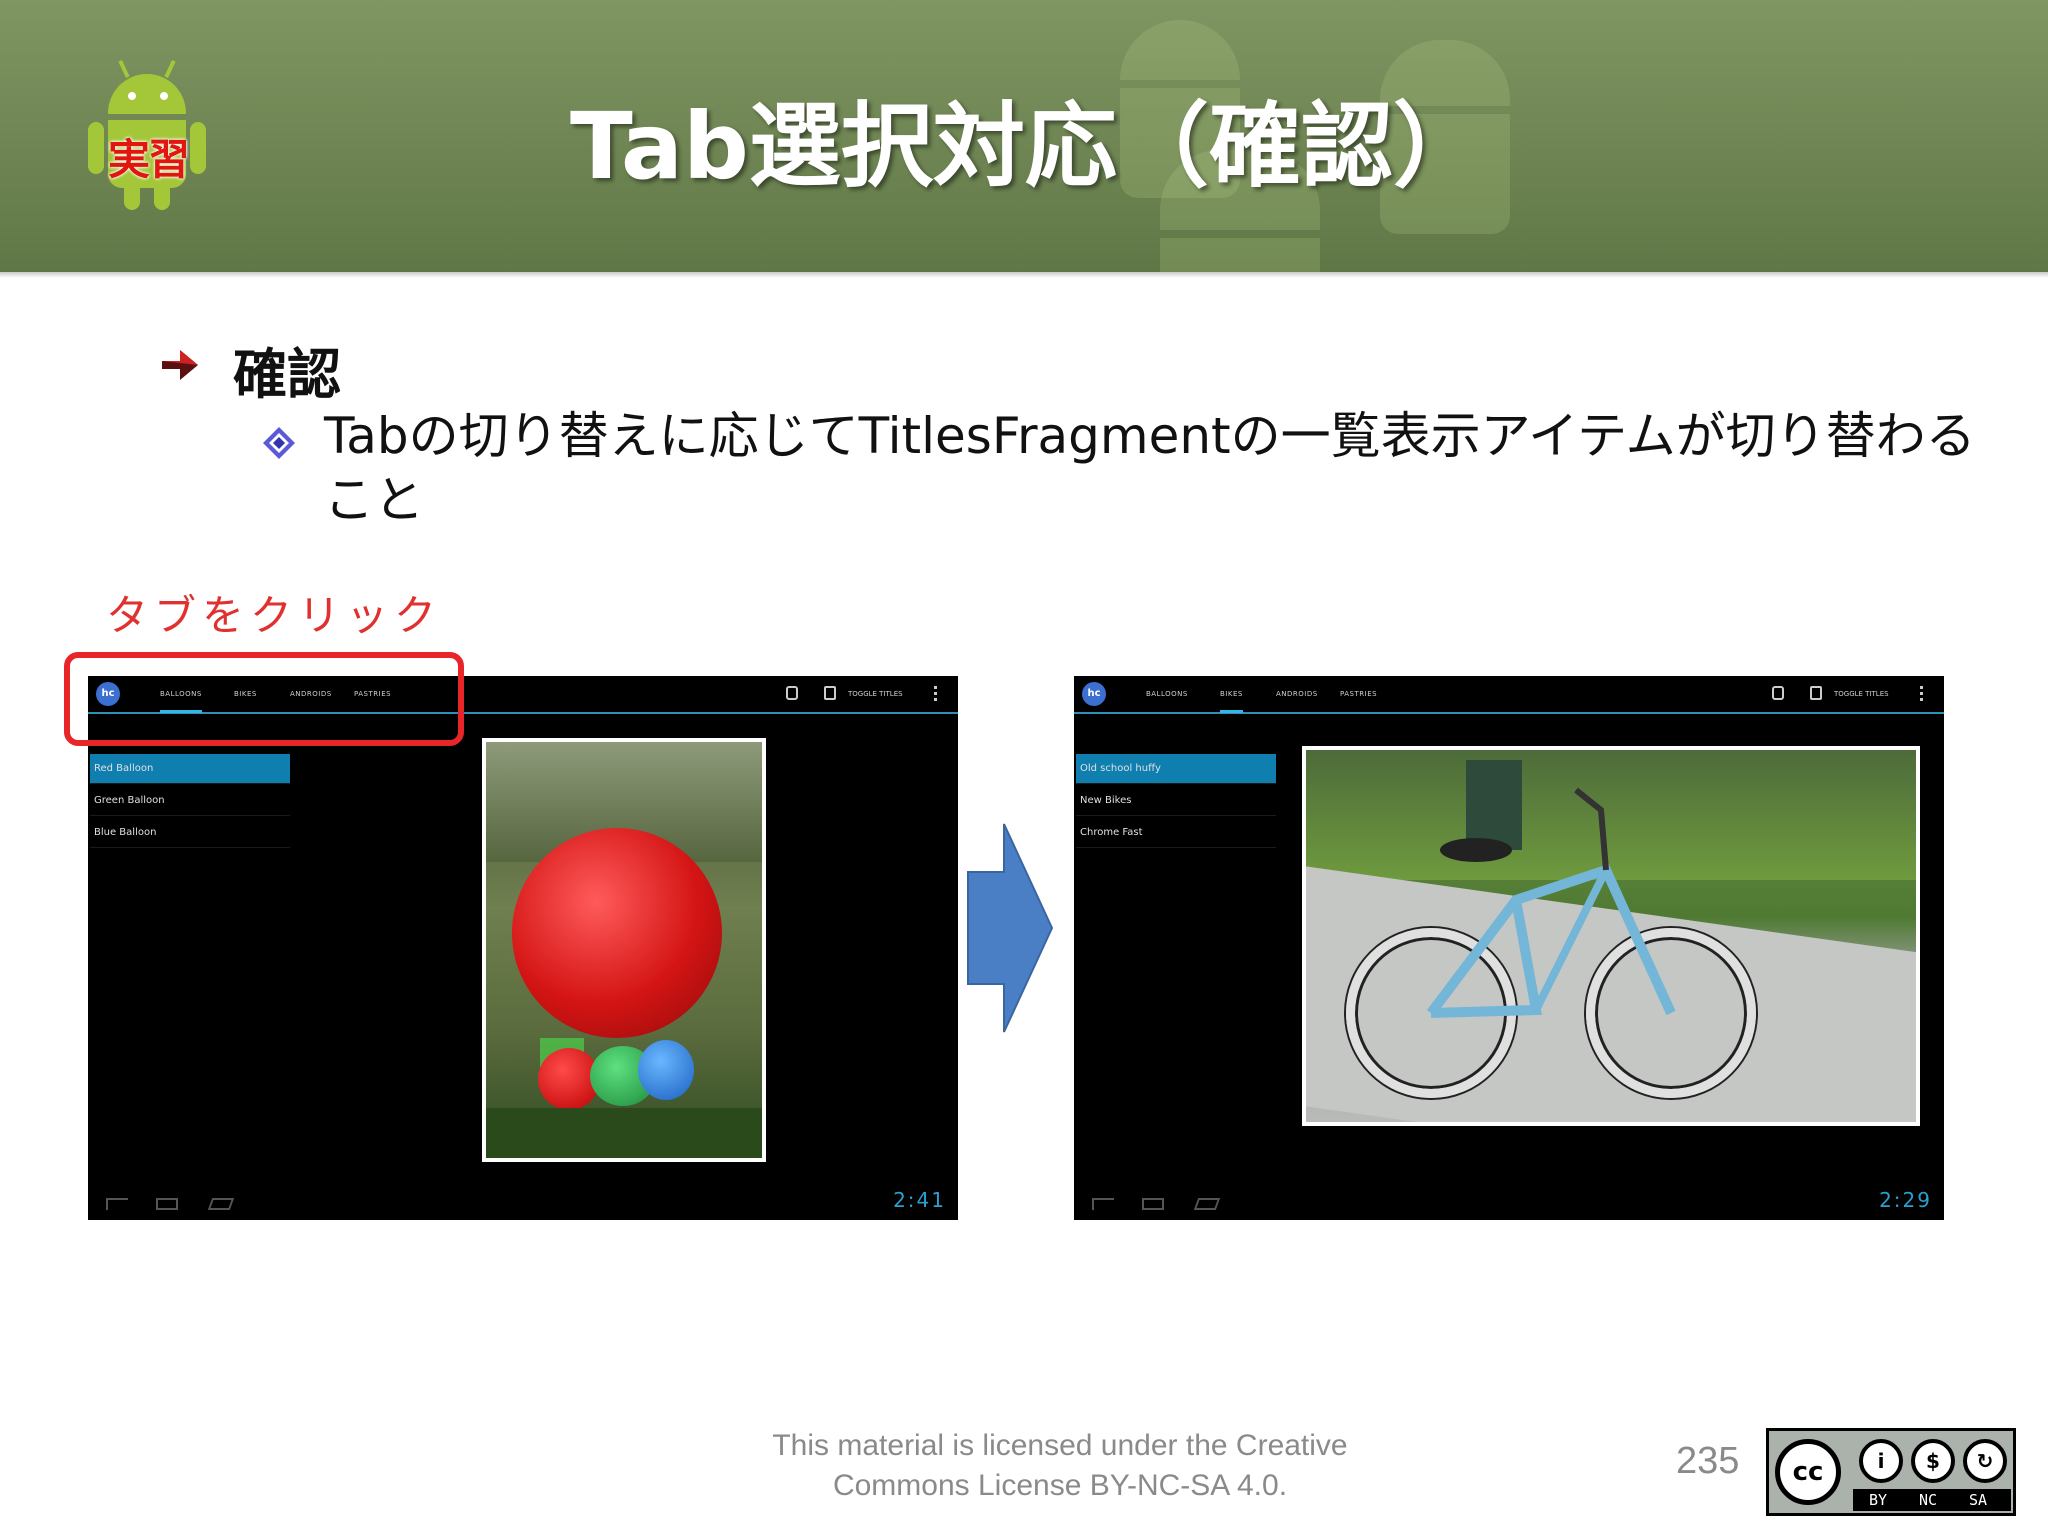 The height and width of the screenshot is (1536, 2048). Describe the element at coordinates (1167, 700) in the screenshot. I see `tab-balloons: BALLOONS` at that location.